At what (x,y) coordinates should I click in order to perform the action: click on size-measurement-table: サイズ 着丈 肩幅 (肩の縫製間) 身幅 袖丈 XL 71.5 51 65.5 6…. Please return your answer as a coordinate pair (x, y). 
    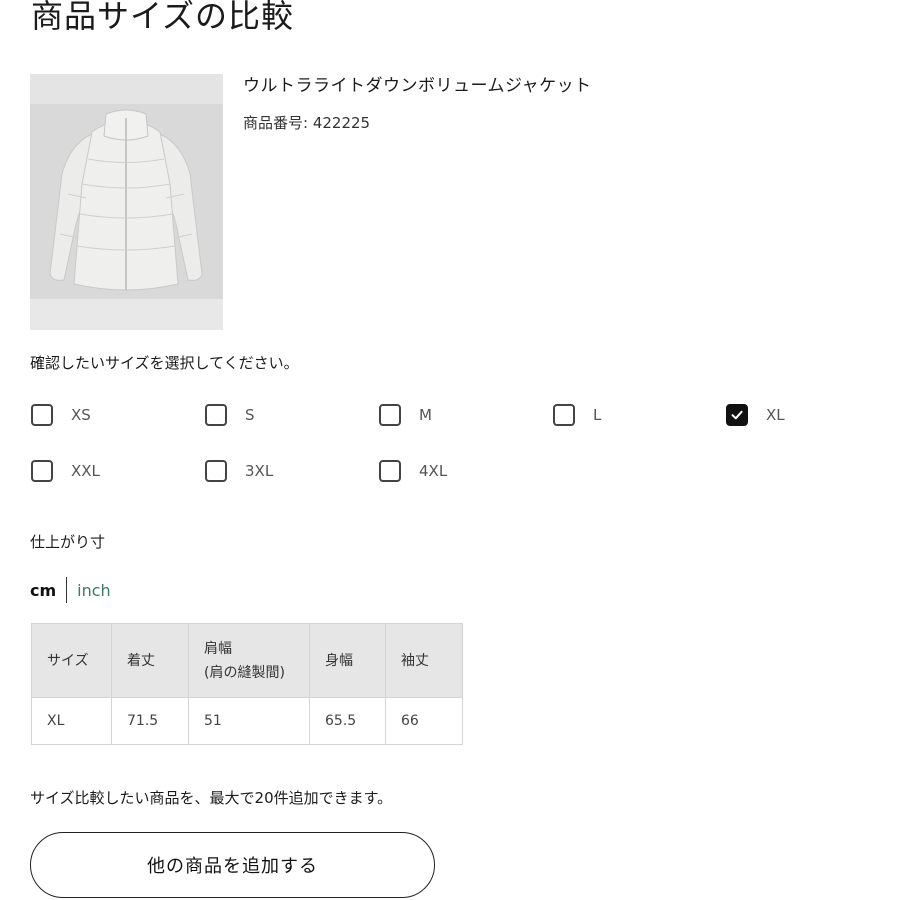
    Looking at the image, I should click on (247, 684).